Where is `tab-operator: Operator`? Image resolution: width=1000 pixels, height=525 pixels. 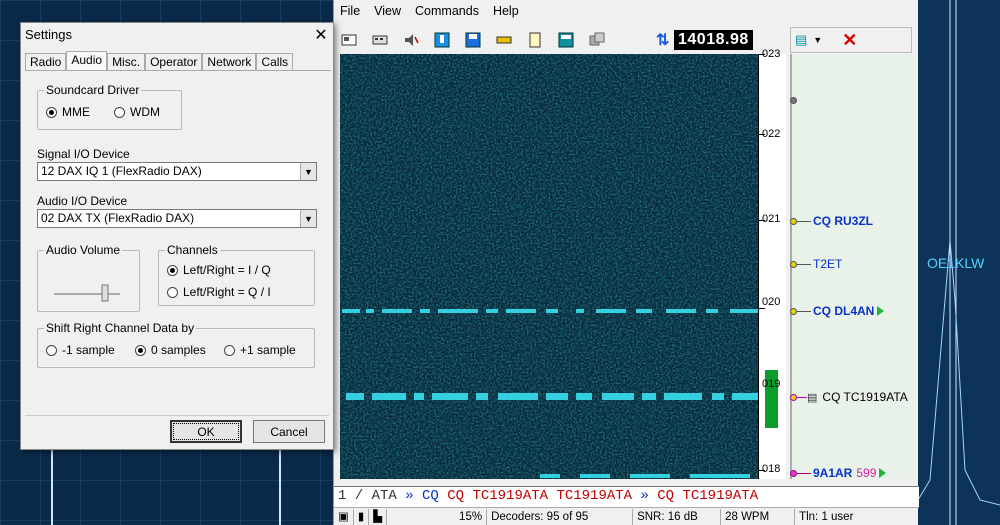
tab-operator: Operator is located at coordinates (174, 62).